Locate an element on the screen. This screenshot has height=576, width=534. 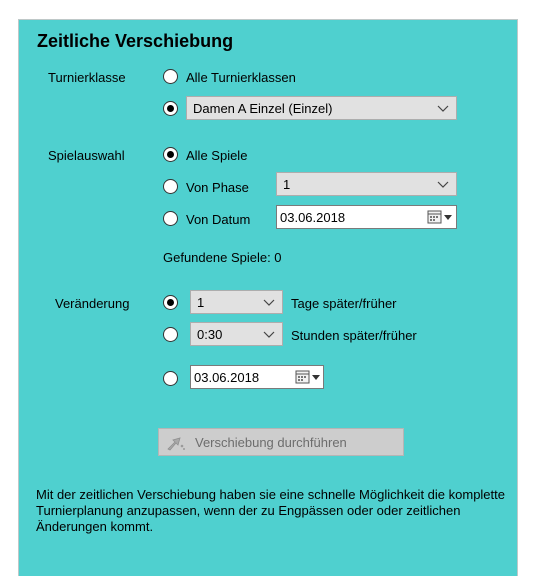
phase-select: 1 is located at coordinates (366, 184).